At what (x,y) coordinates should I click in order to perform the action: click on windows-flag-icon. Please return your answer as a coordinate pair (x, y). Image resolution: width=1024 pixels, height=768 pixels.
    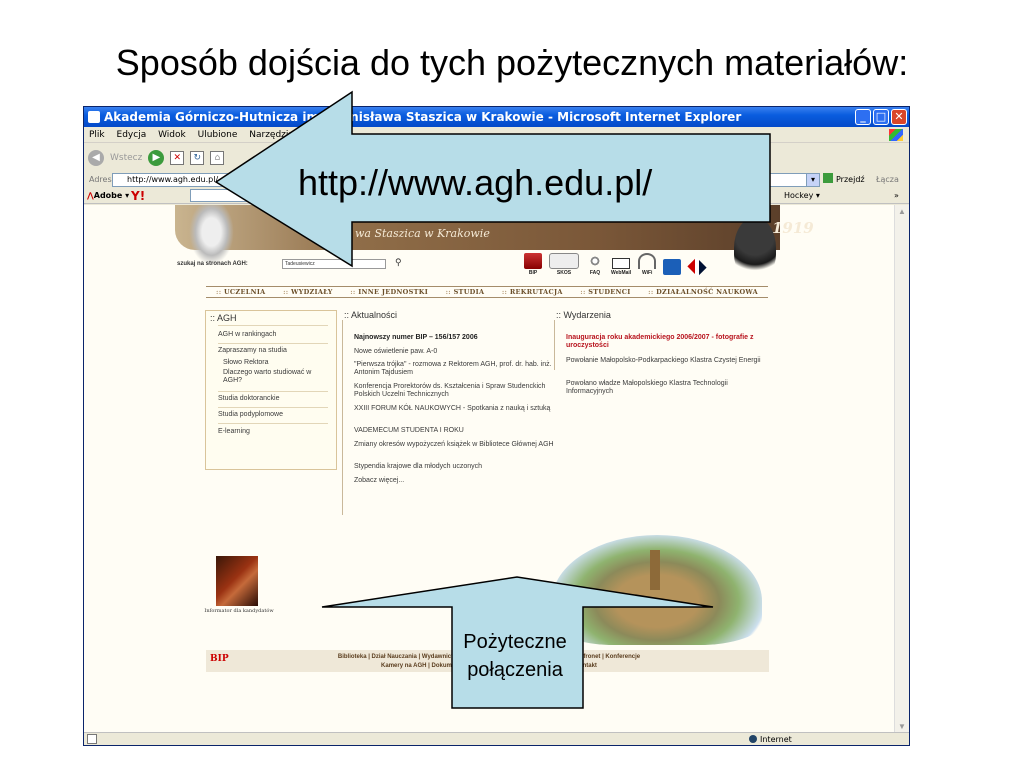
    Looking at the image, I should click on (896, 135).